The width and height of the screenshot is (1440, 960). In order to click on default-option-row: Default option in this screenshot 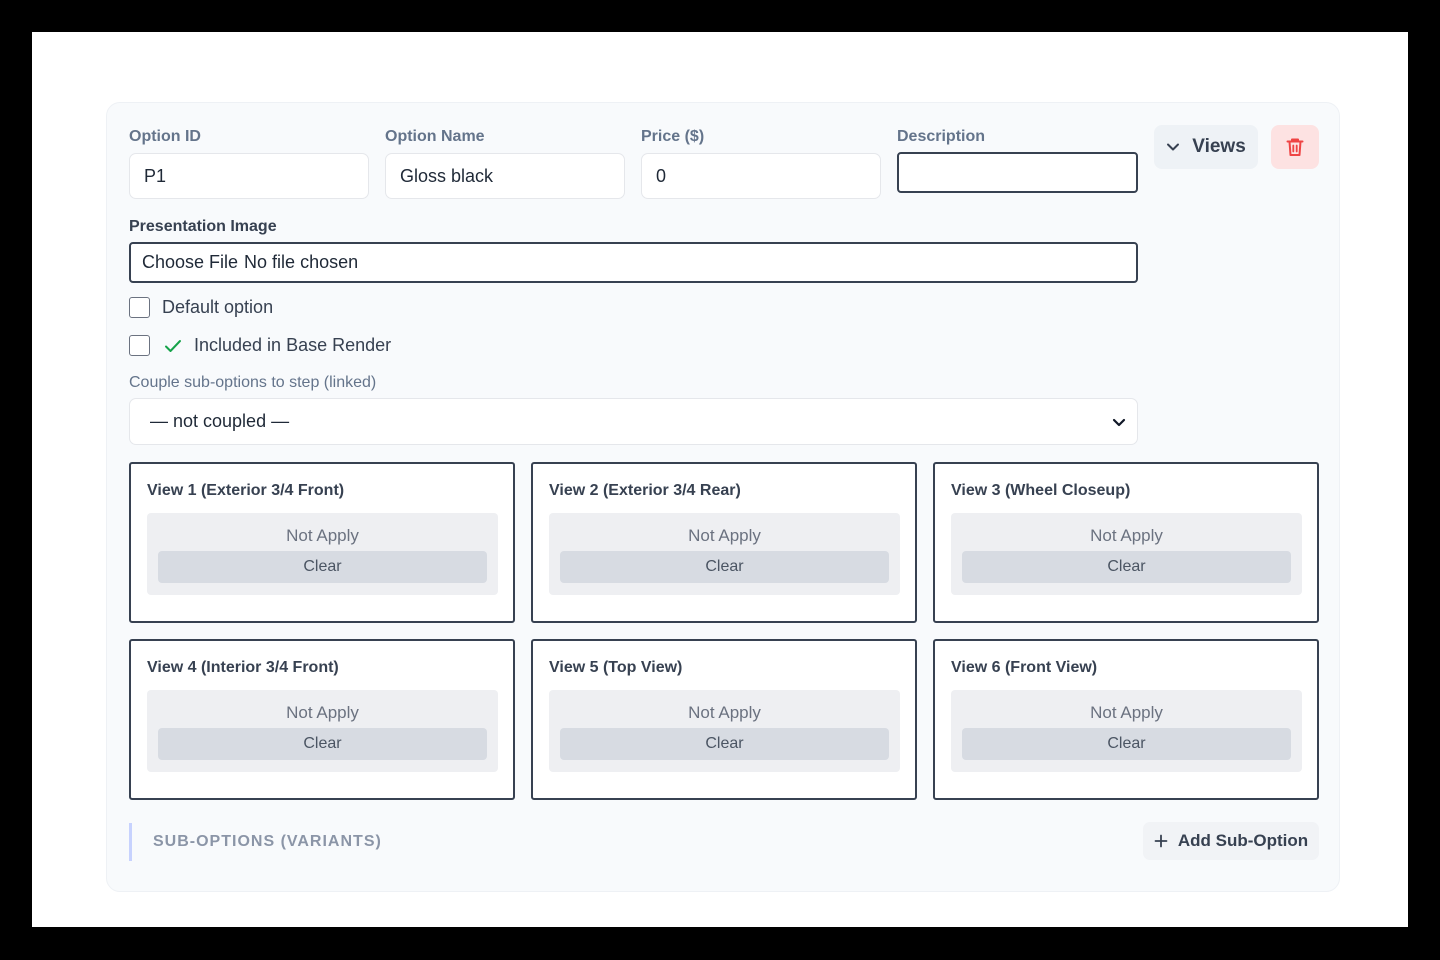, I will do `click(201, 307)`.